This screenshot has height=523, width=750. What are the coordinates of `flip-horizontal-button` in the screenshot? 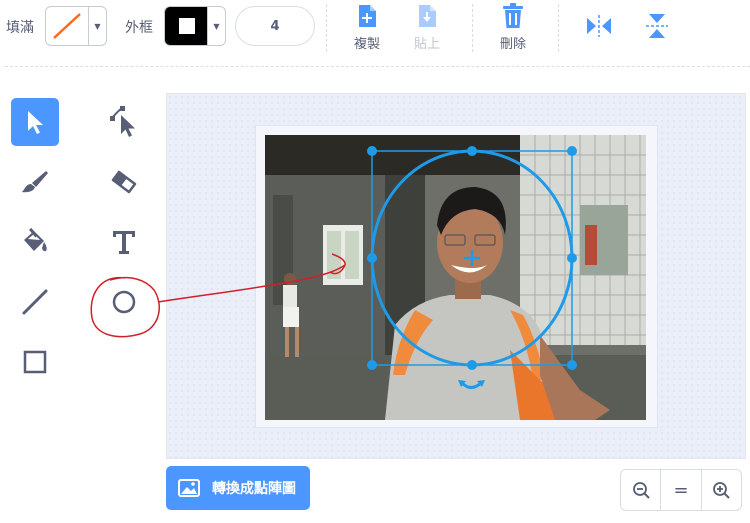 It's located at (599, 22).